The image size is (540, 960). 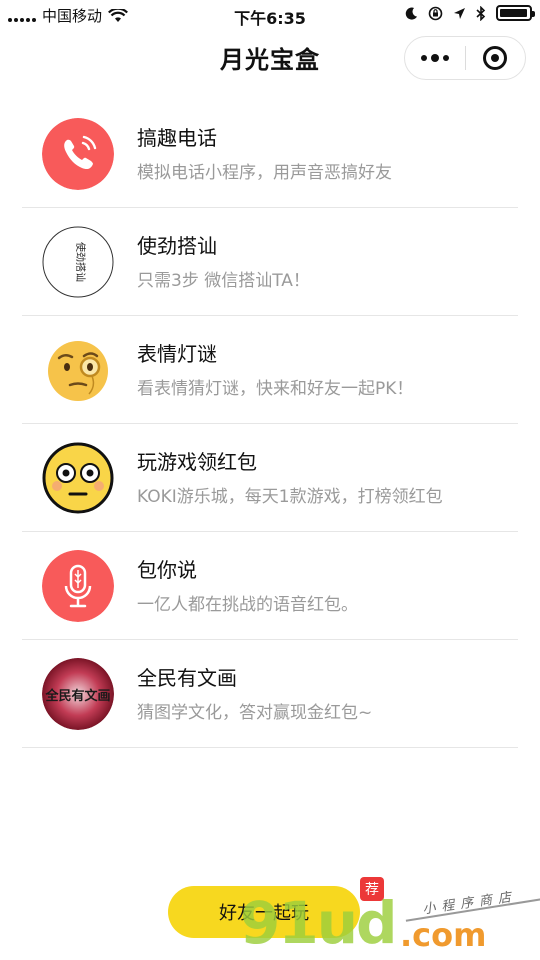 I want to click on app-name: 搞趣电话, so click(x=177, y=138).